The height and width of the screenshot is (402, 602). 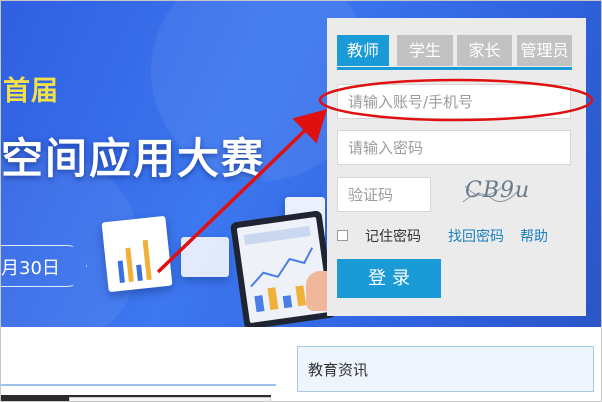 I want to click on captcha-image: CB9u, so click(x=495, y=194).